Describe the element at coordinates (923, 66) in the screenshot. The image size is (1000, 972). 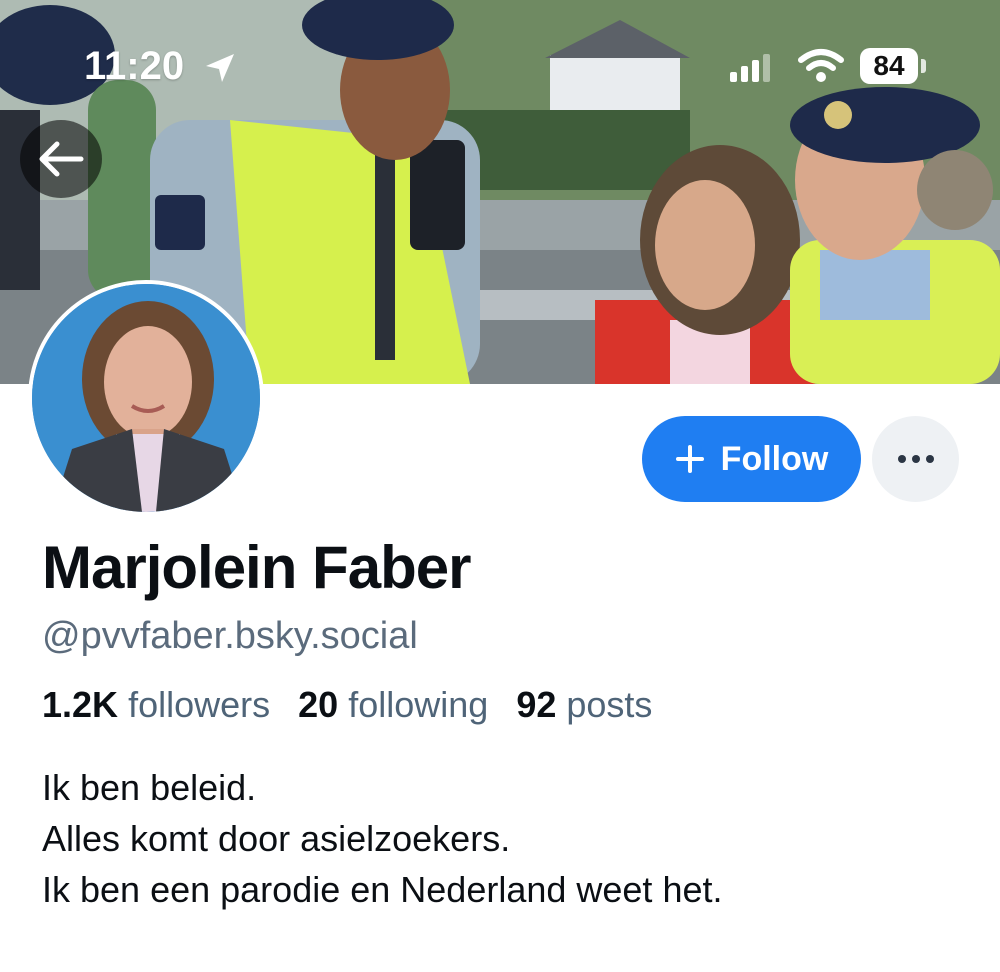
I see `battery-nub` at that location.